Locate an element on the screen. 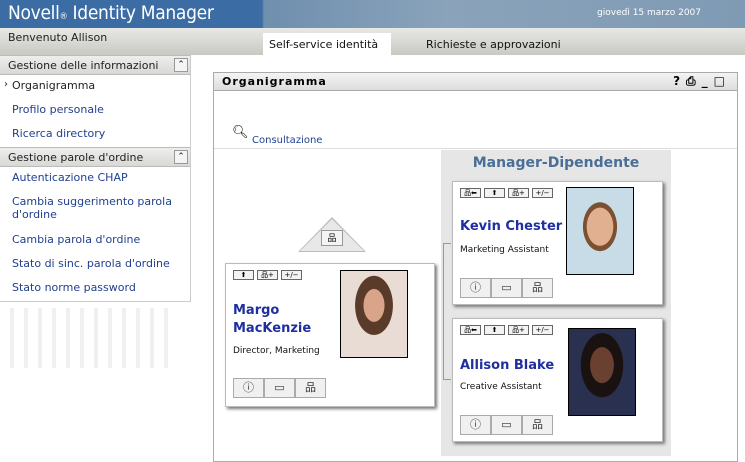 The height and width of the screenshot is (462, 745). section-password-management: Gestione parole d'ordine ⌃ is located at coordinates (95, 157).